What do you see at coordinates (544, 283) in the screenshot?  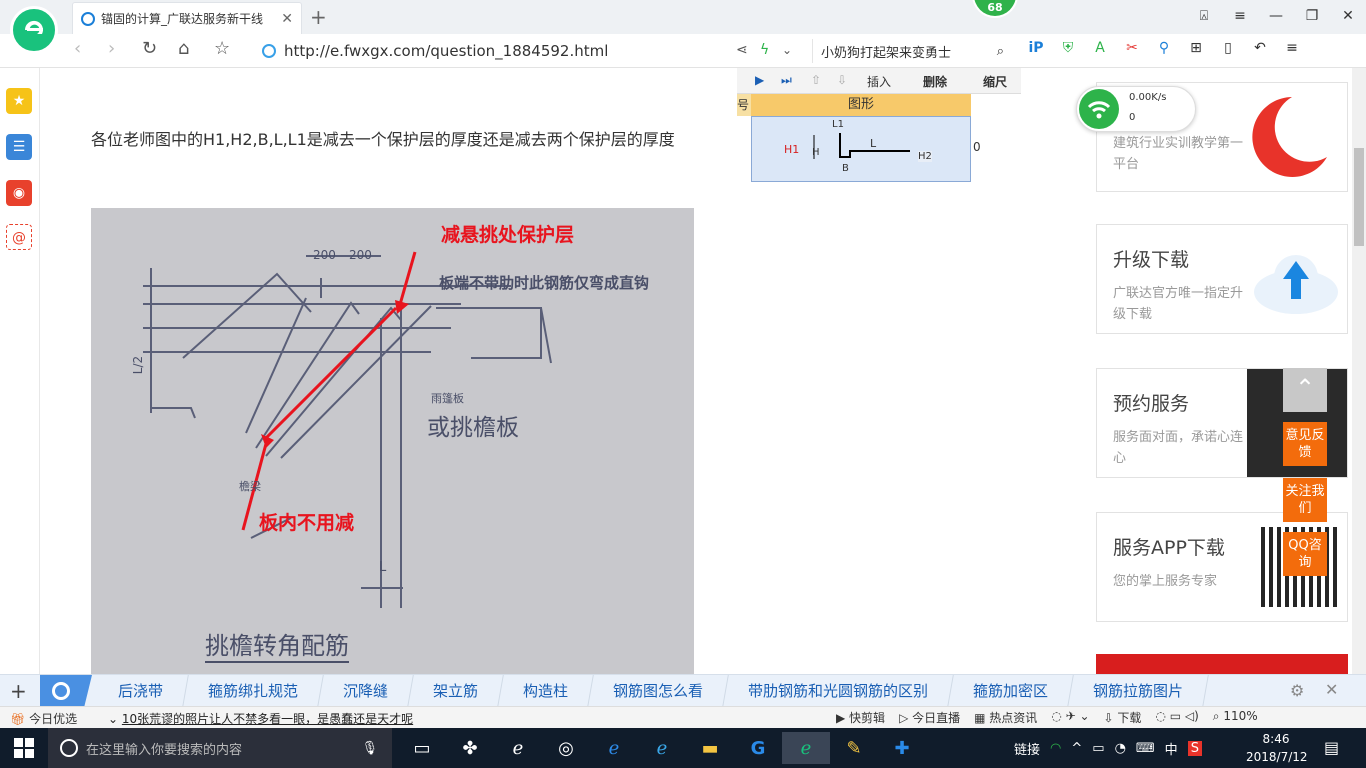 I see `drawing-note: 板端不带肋时此钢筋仅弯成直钩` at bounding box center [544, 283].